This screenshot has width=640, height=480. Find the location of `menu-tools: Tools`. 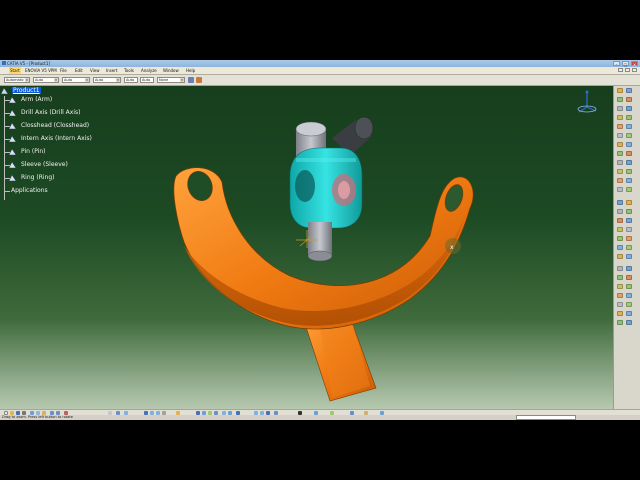

menu-tools: Tools is located at coordinates (129, 70).